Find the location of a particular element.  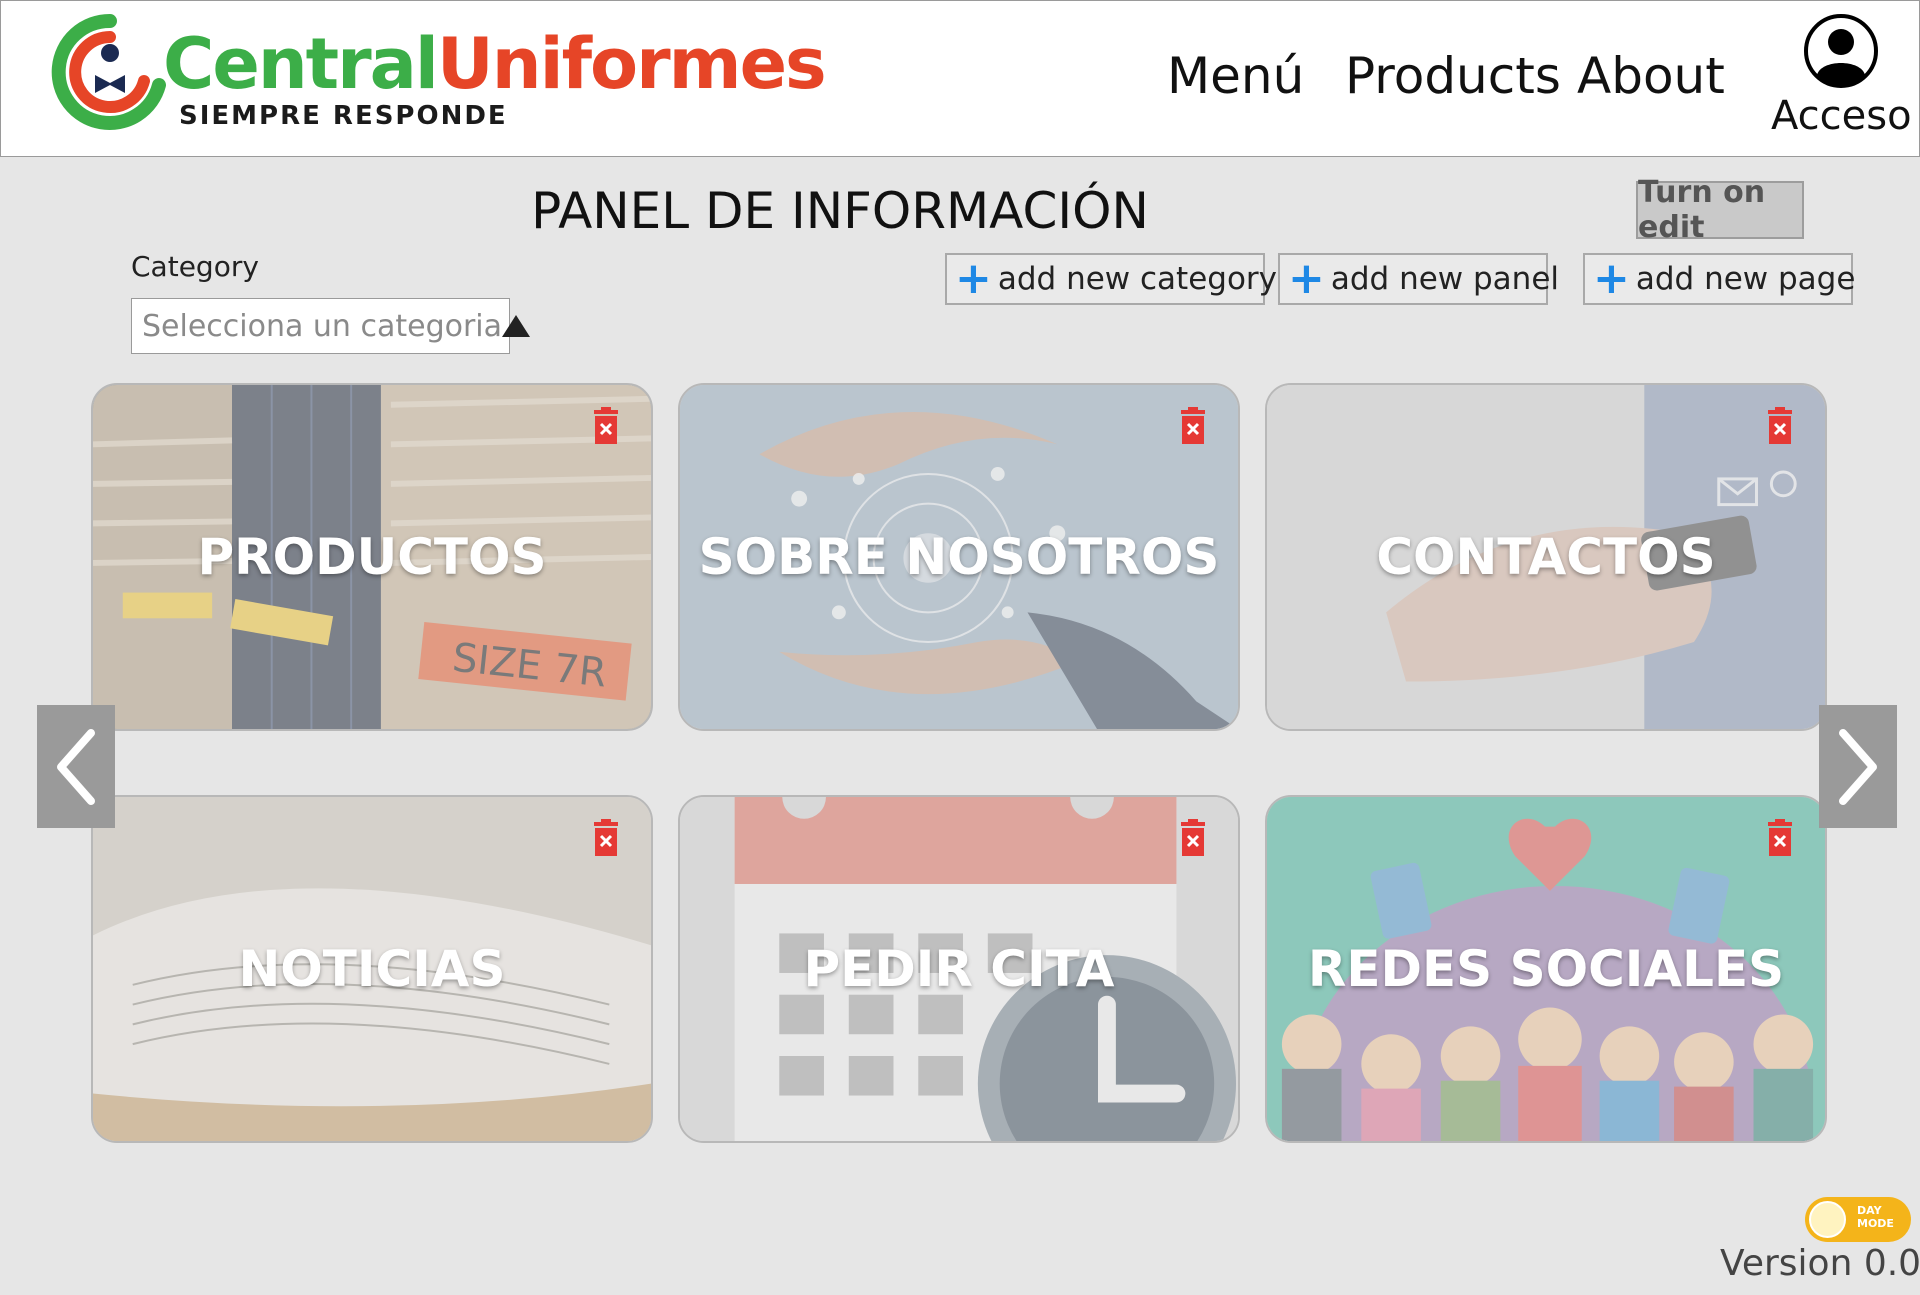

day-mode-toggle: DAY MODE is located at coordinates (1858, 1219).